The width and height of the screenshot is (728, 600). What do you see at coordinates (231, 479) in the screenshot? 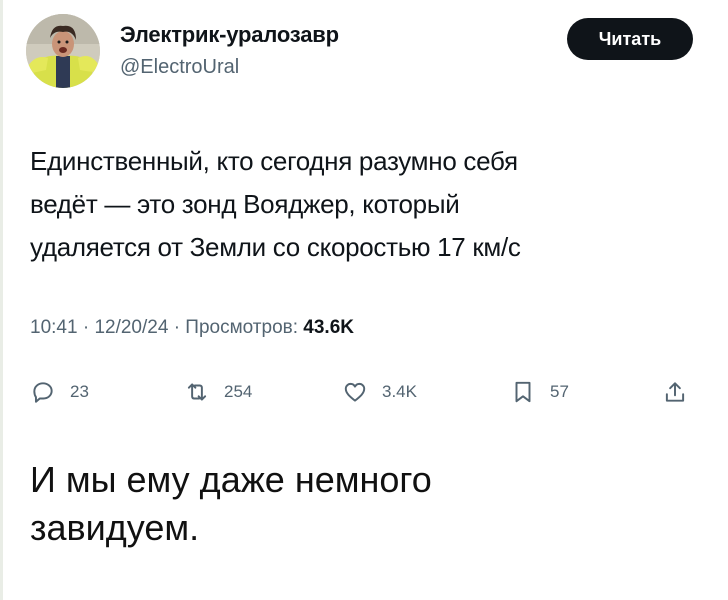
I see `caption-line: И мы ему даже немного` at bounding box center [231, 479].